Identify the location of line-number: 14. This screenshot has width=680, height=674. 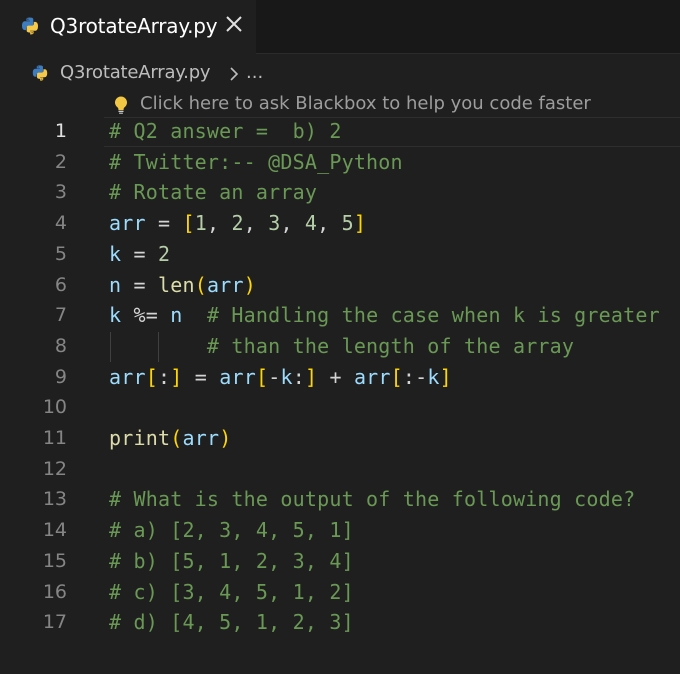
(54, 530).